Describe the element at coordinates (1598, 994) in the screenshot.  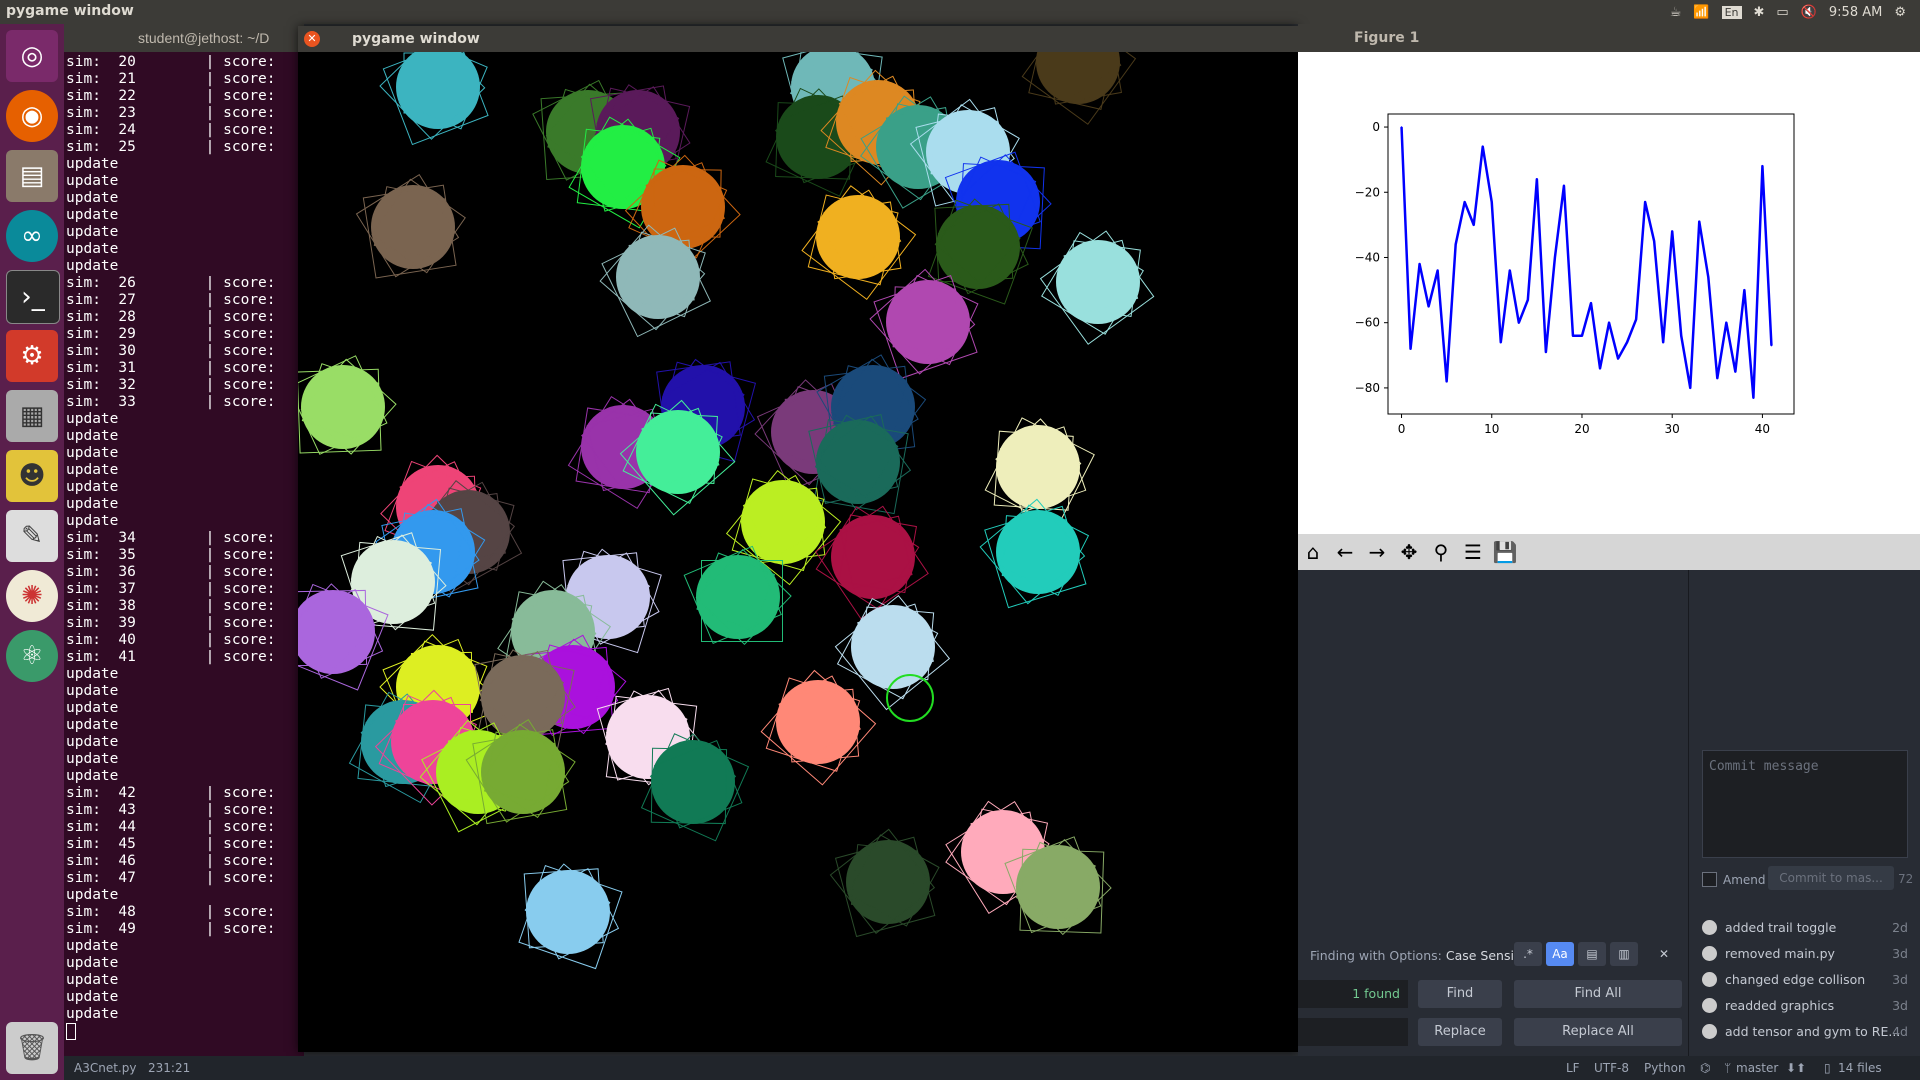
I see `find-all-button: Find All` at that location.